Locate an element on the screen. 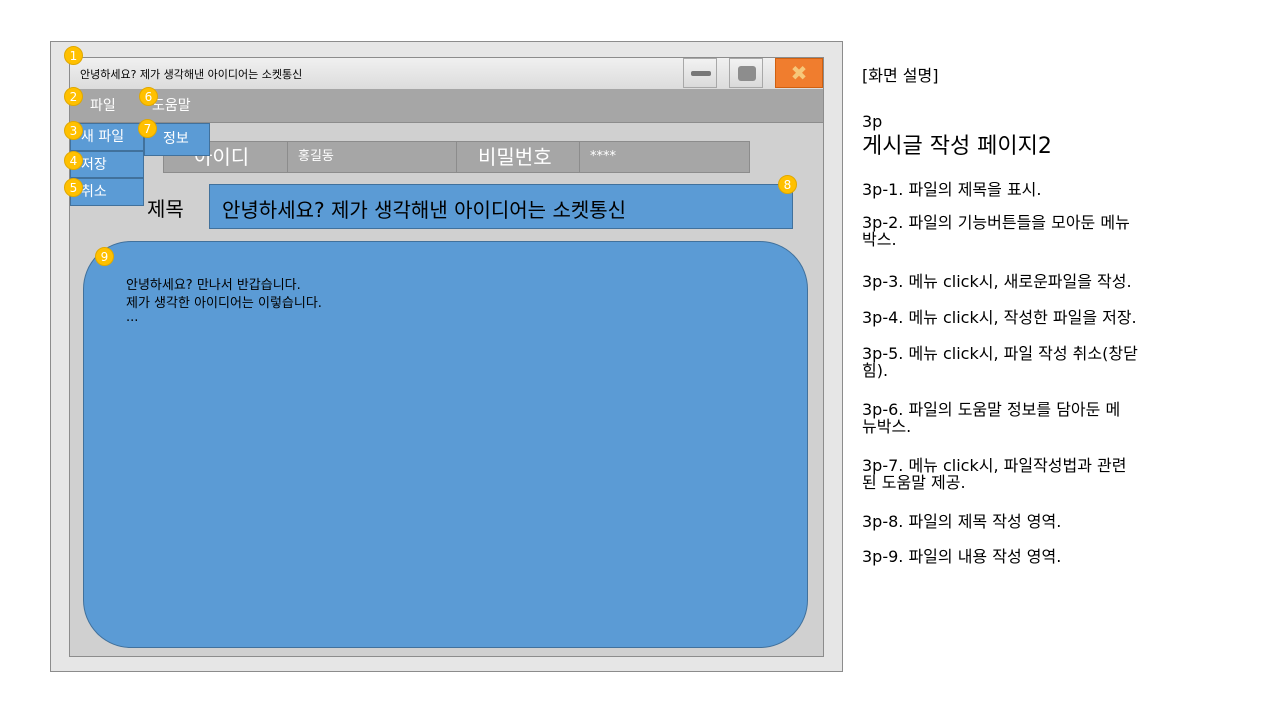 The image size is (1280, 720). description-header: [화면 설명] is located at coordinates (900, 75).